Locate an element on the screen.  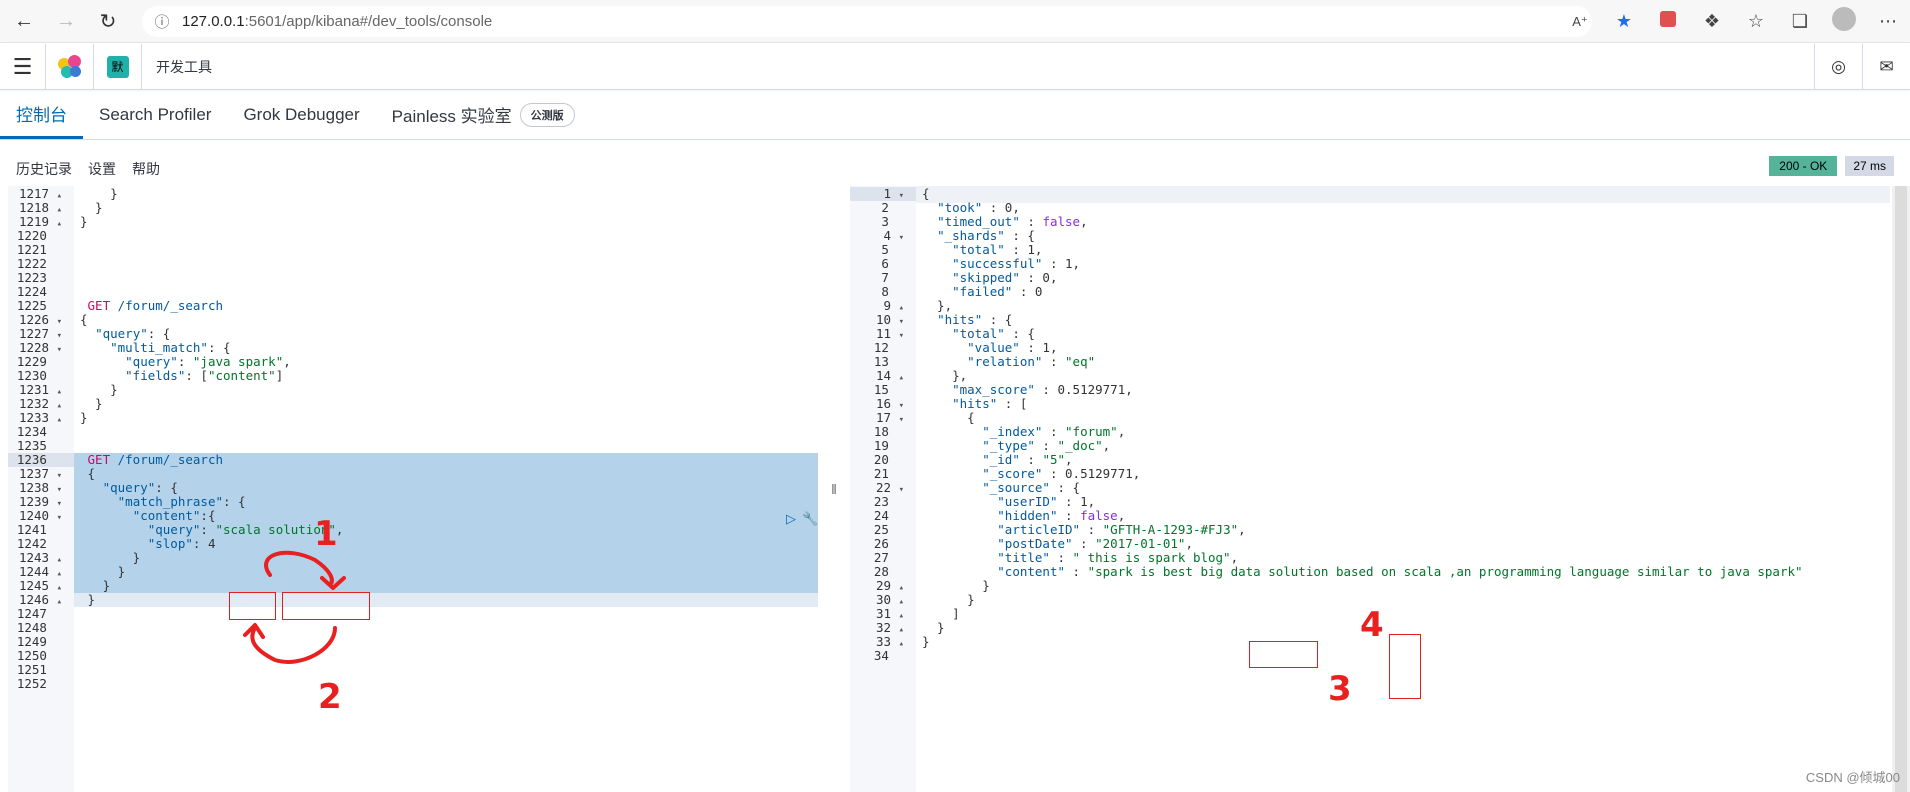
tab-grok-debugger: Grok Debugger is located at coordinates (301, 114).